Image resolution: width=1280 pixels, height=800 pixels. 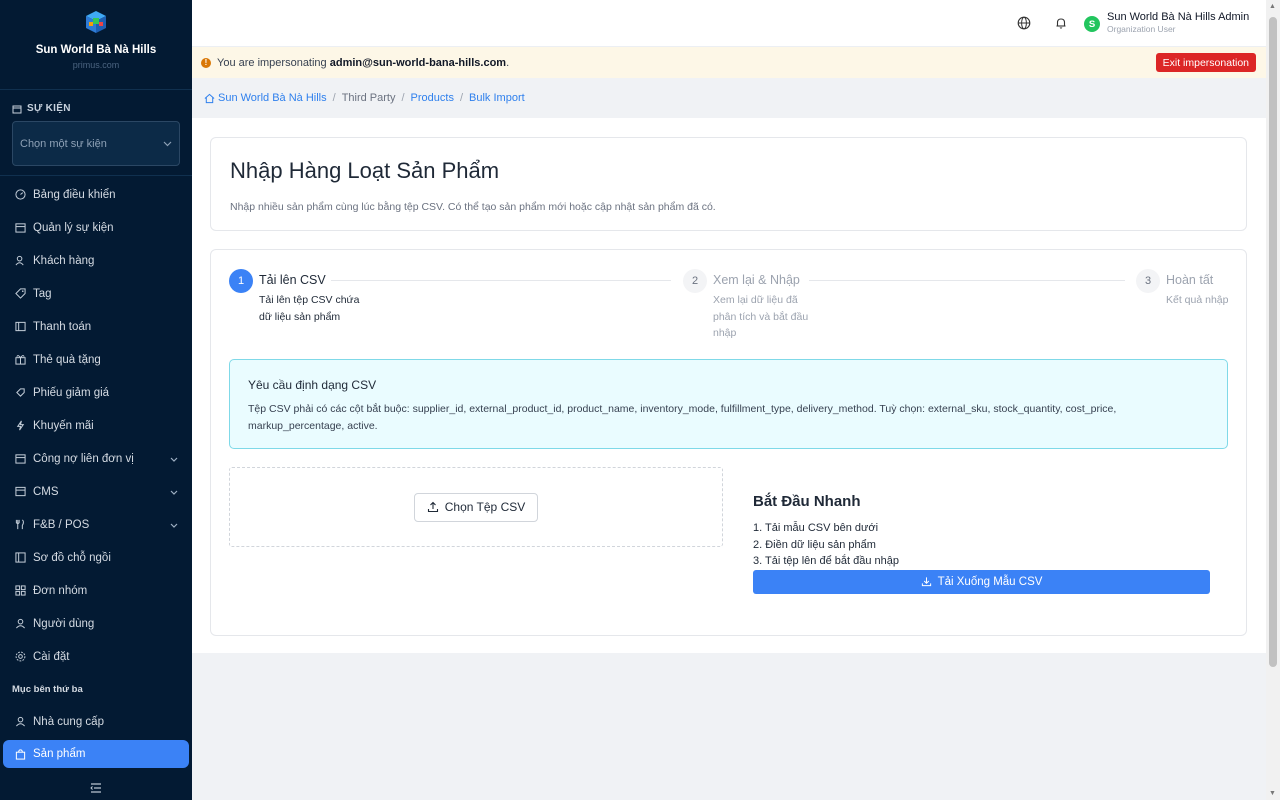 I want to click on breadcrumb-bulk-import: Bulk Import, so click(x=497, y=98).